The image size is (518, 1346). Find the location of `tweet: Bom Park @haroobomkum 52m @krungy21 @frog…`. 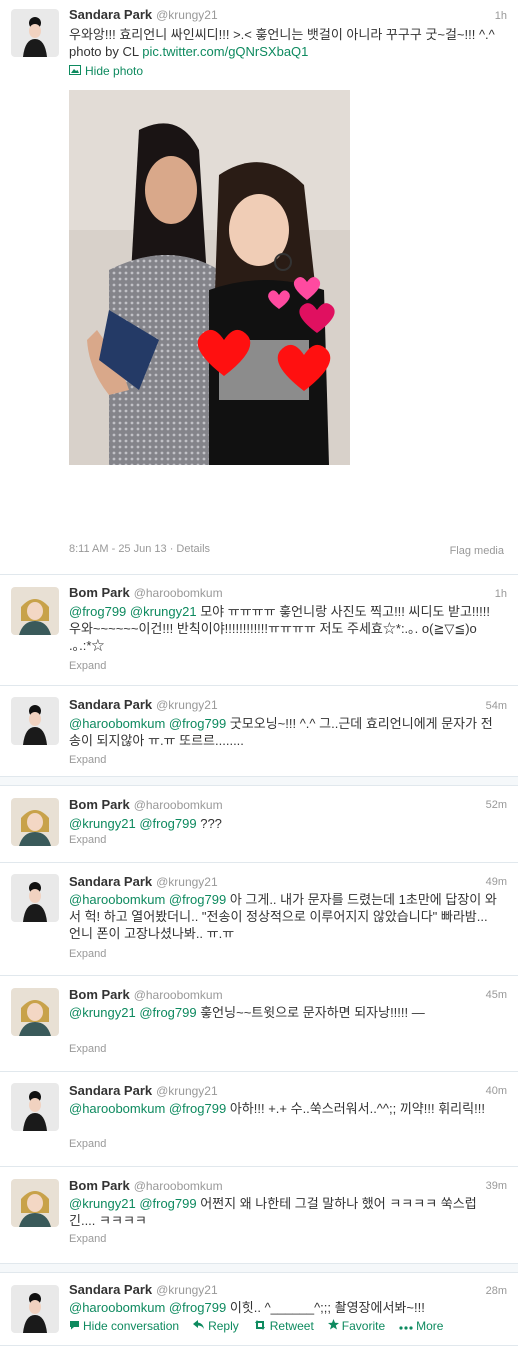

tweet: Bom Park @haroobomkum 52m @krungy21 @frog… is located at coordinates (259, 824).